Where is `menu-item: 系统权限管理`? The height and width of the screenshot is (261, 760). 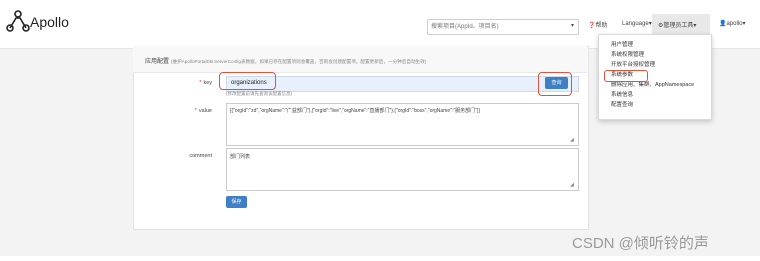
menu-item: 系统权限管理 is located at coordinates (627, 54).